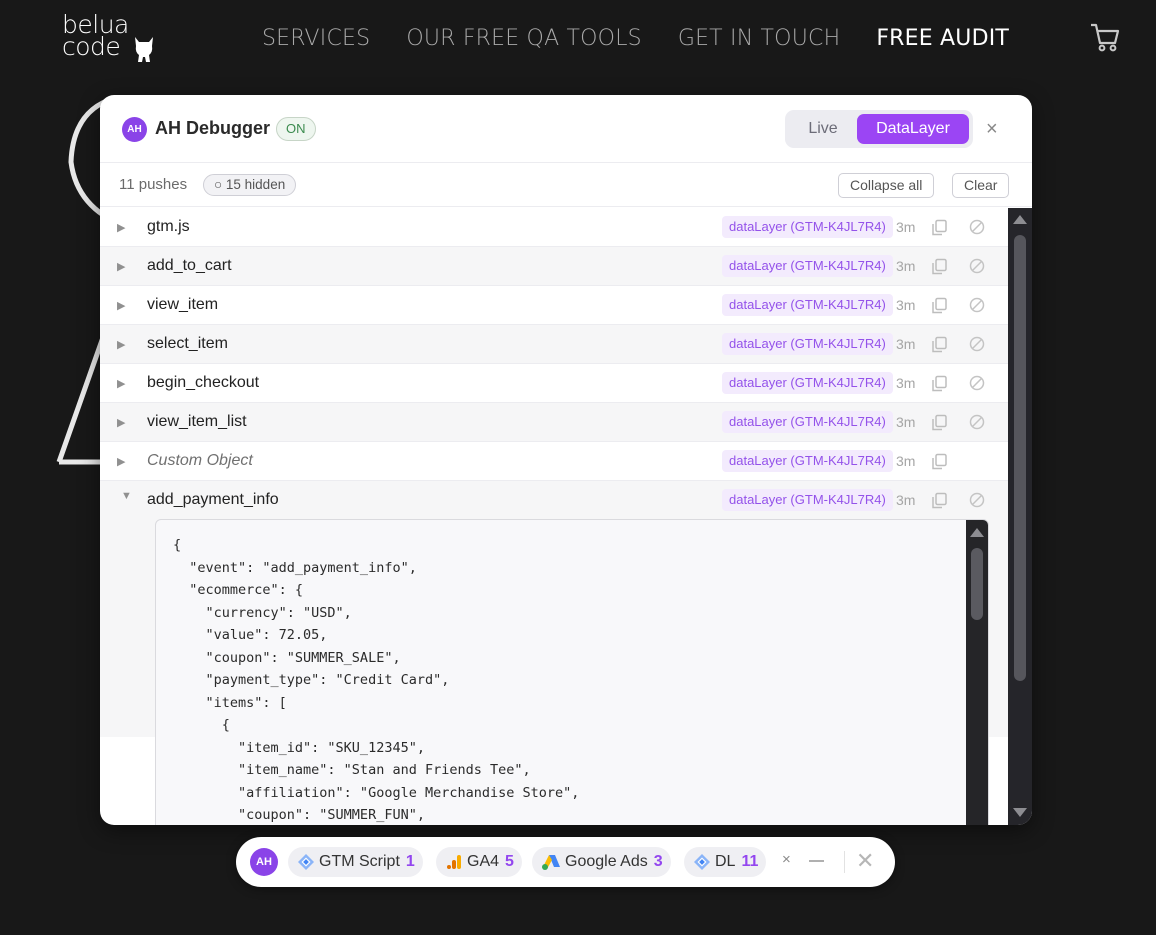  What do you see at coordinates (1020, 458) in the screenshot?
I see `list-scroll-thumb` at bounding box center [1020, 458].